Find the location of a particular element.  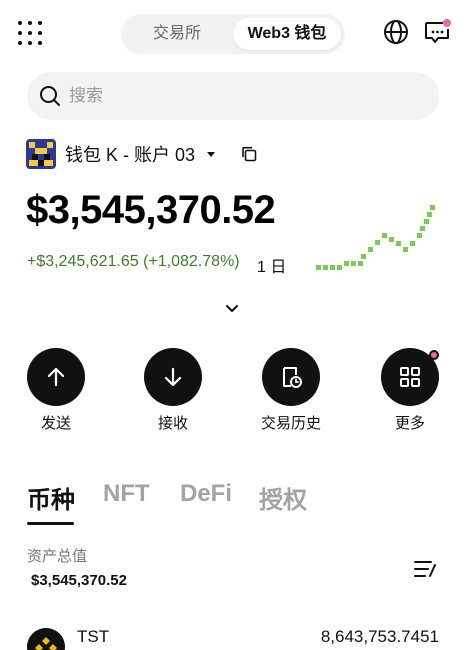

grid-more-icon is located at coordinates (410, 377).